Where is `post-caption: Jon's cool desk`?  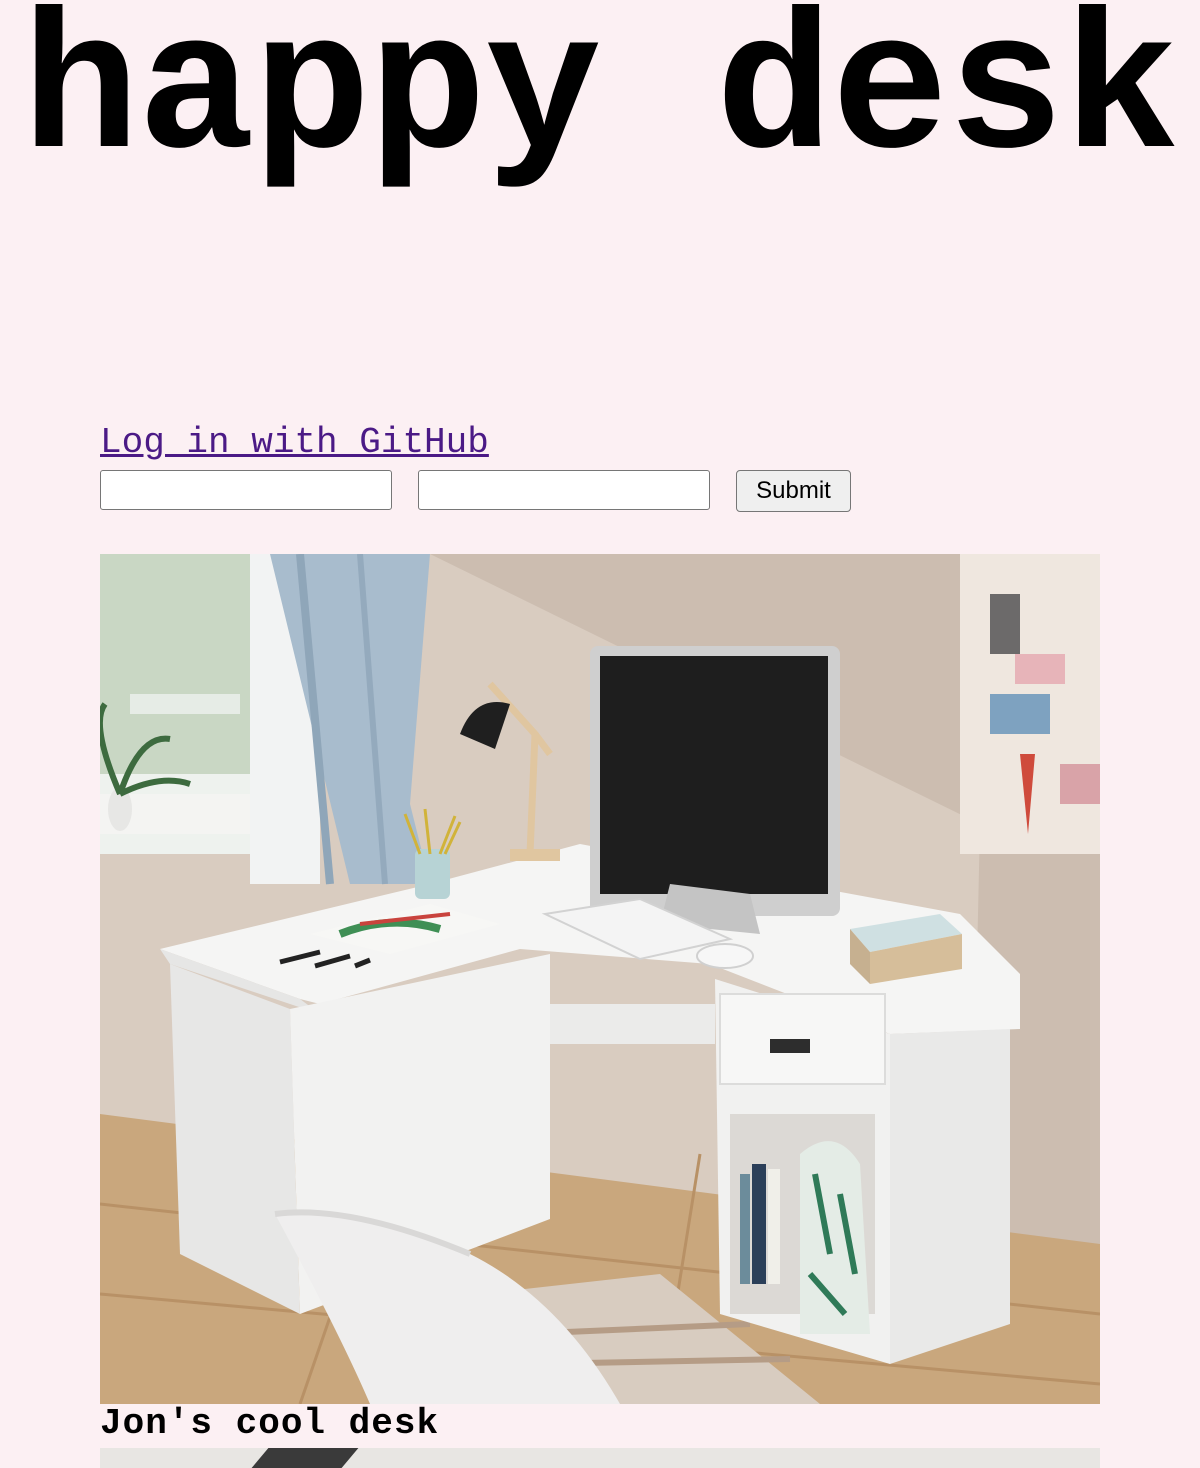 post-caption: Jon's cool desk is located at coordinates (270, 1423).